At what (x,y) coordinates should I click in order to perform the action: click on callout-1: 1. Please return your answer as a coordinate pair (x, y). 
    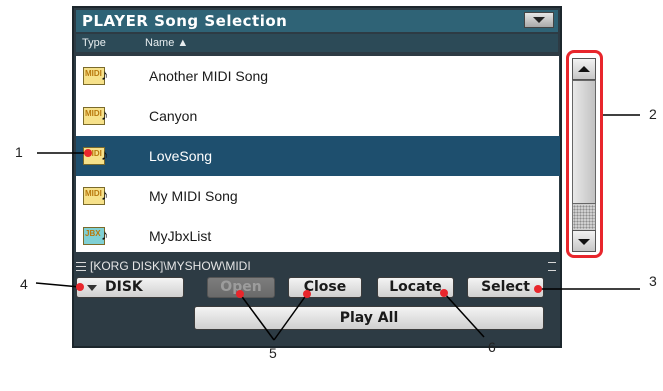
    Looking at the image, I should click on (19, 152).